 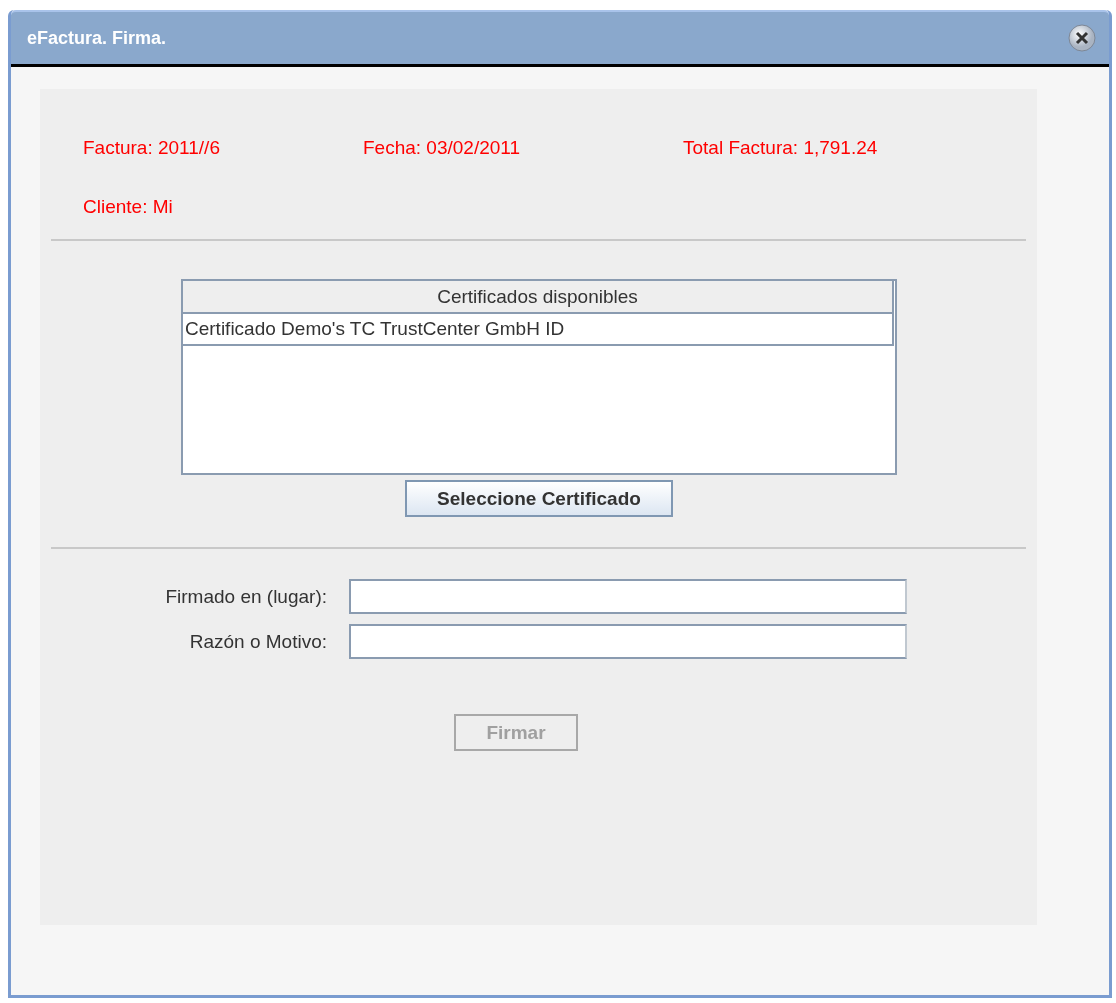 I want to click on column-header: Certificados disponibles, so click(x=538, y=297).